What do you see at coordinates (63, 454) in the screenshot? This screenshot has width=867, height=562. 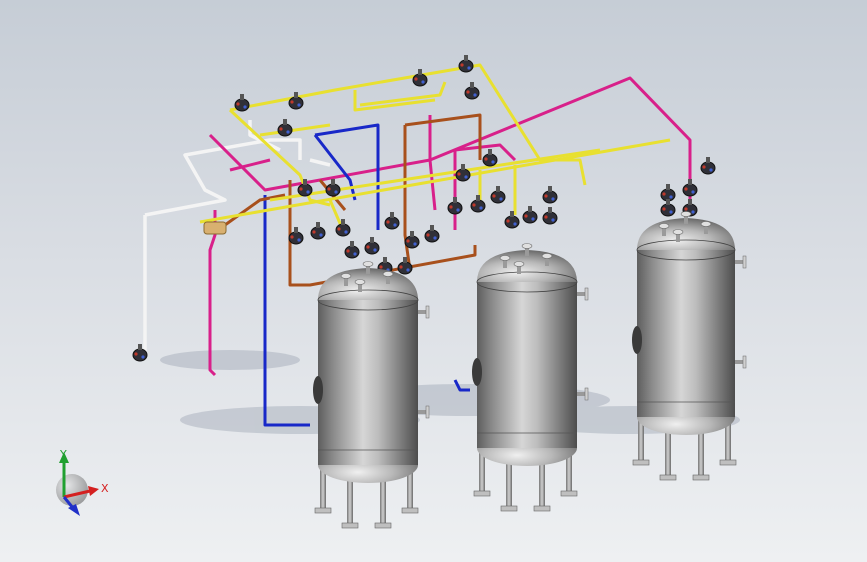 I see `y-axis-label: Y` at bounding box center [63, 454].